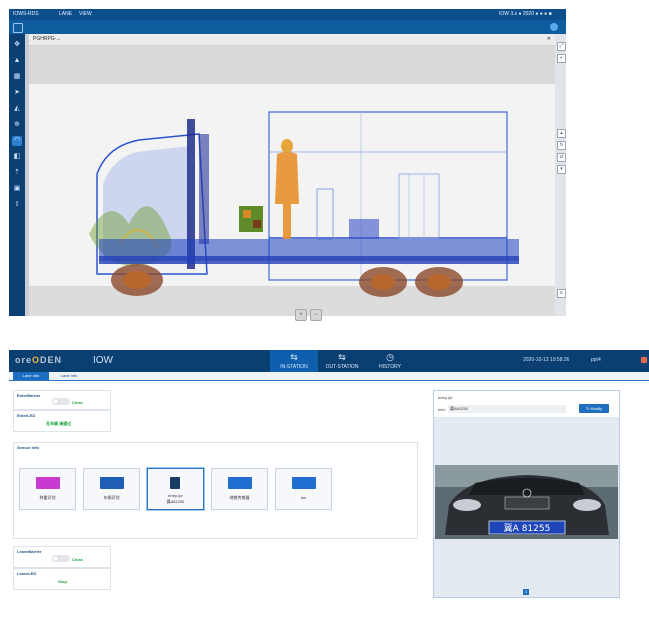 This screenshot has height=625, width=649. Describe the element at coordinates (29, 551) in the screenshot. I see `leave-barrier-title: LeaveBarrier` at that location.